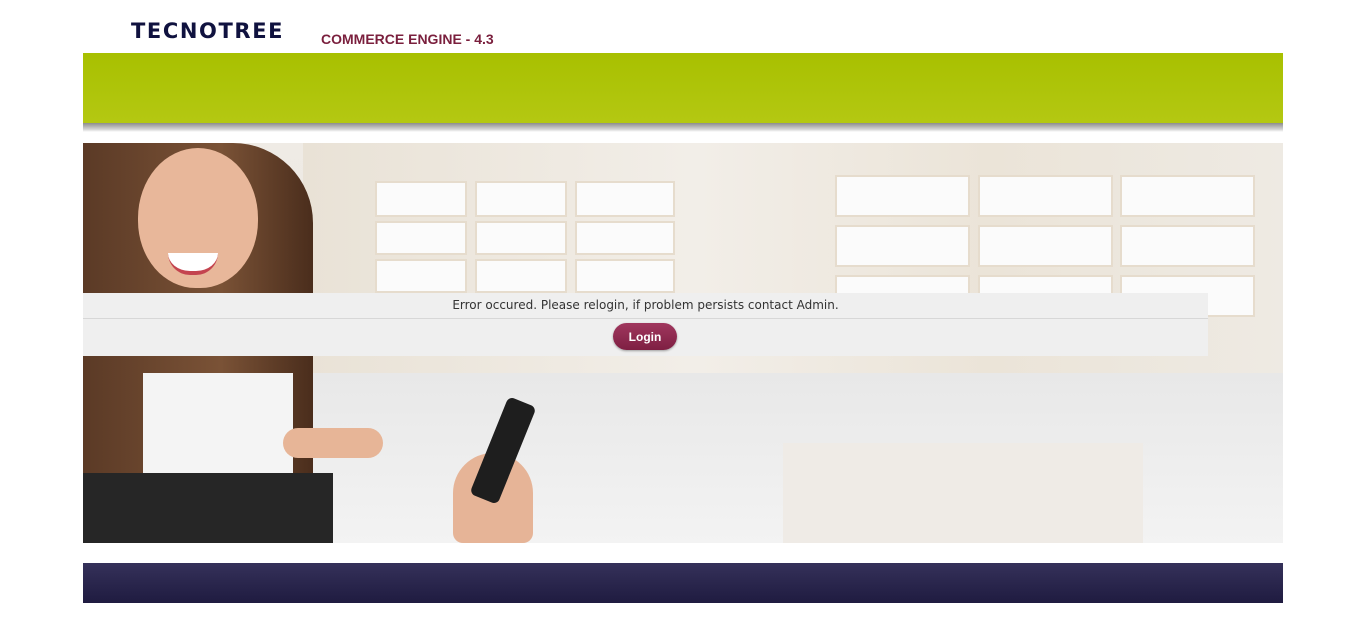 This screenshot has height=633, width=1366. Describe the element at coordinates (208, 31) in the screenshot. I see `tecnotree-logo: TECNOTREE` at that location.